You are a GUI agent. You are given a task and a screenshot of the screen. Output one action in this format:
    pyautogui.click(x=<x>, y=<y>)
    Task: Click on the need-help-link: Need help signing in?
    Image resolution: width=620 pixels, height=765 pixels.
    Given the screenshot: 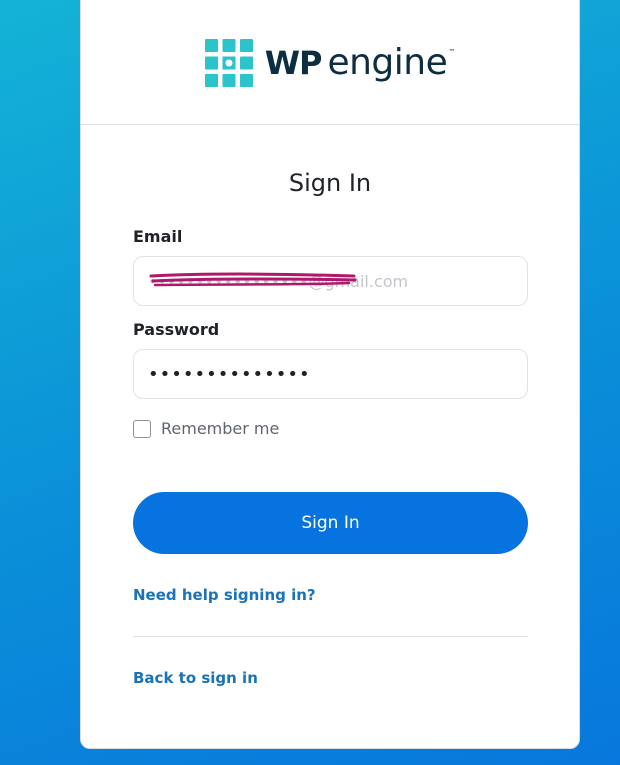 What is the action you would take?
    pyautogui.click(x=330, y=595)
    